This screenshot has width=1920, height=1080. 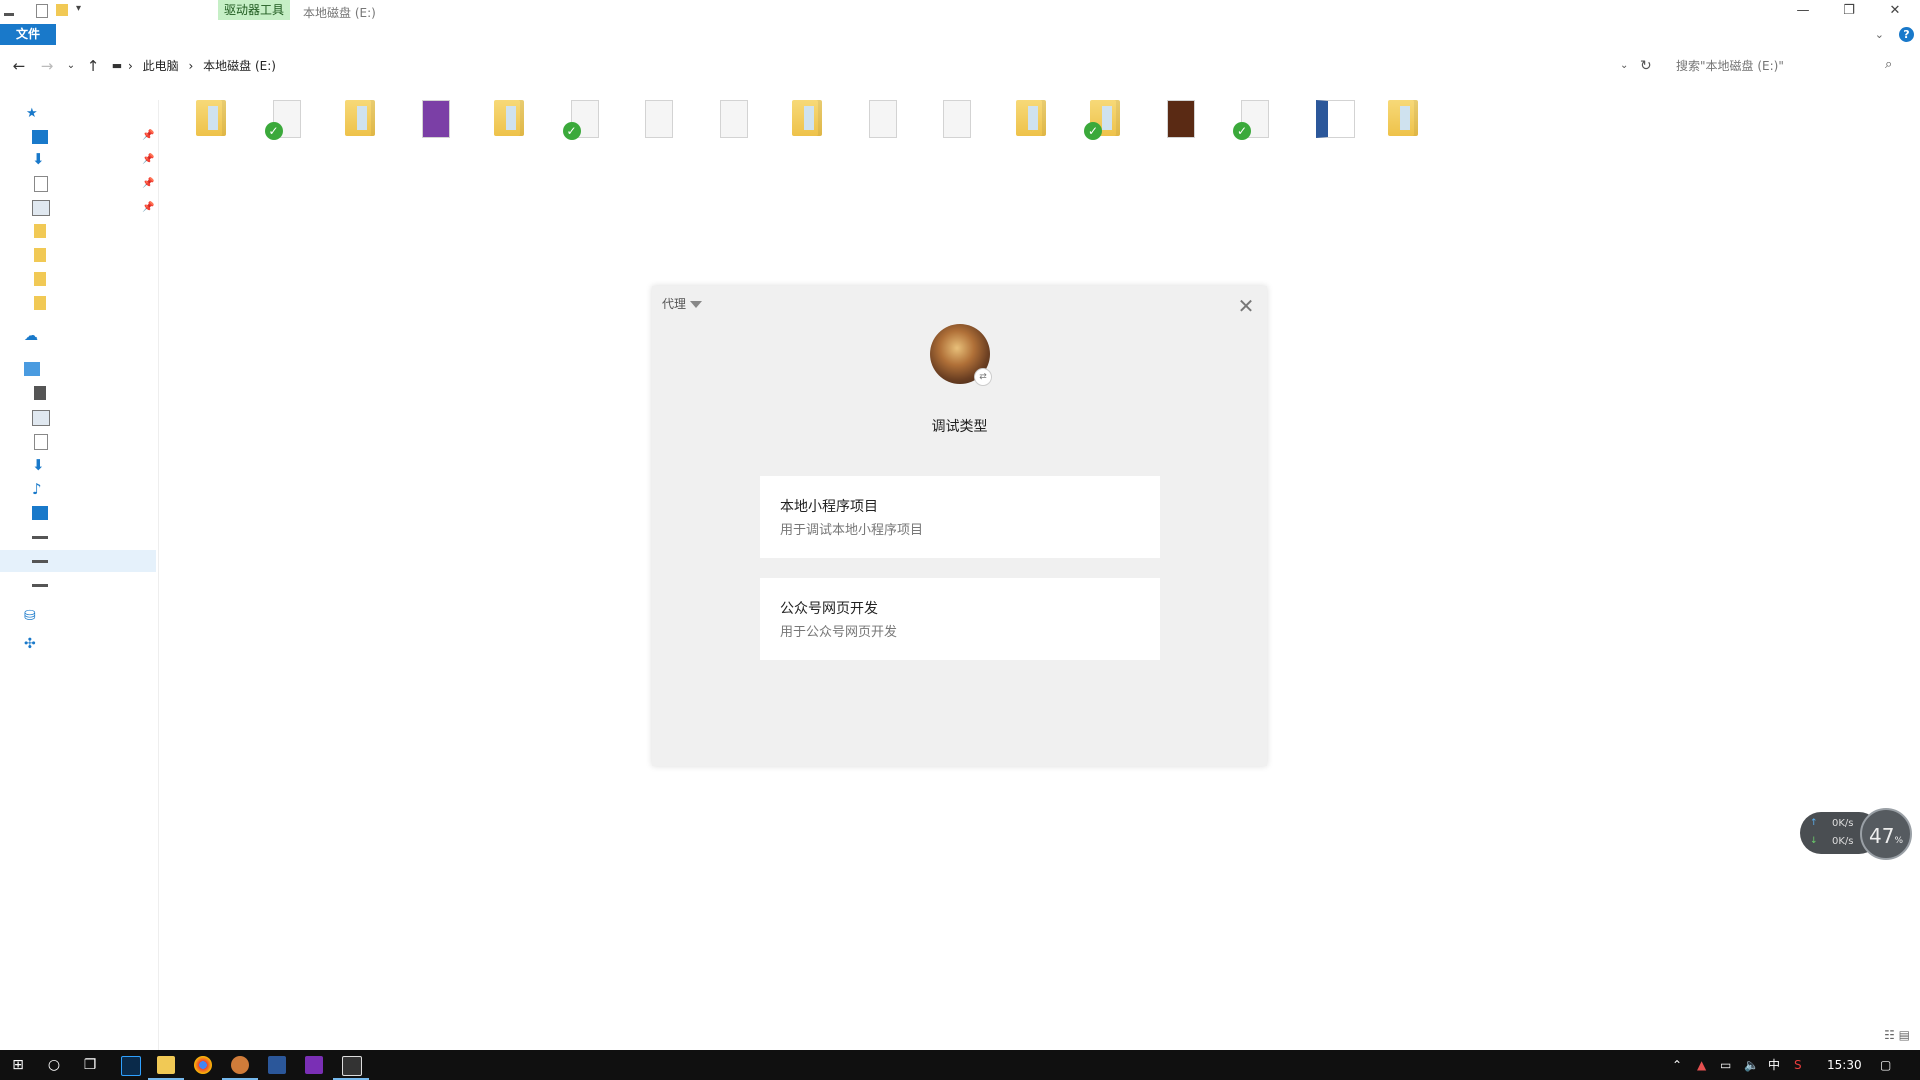 I want to click on word-icon, so click(x=277, y=1065).